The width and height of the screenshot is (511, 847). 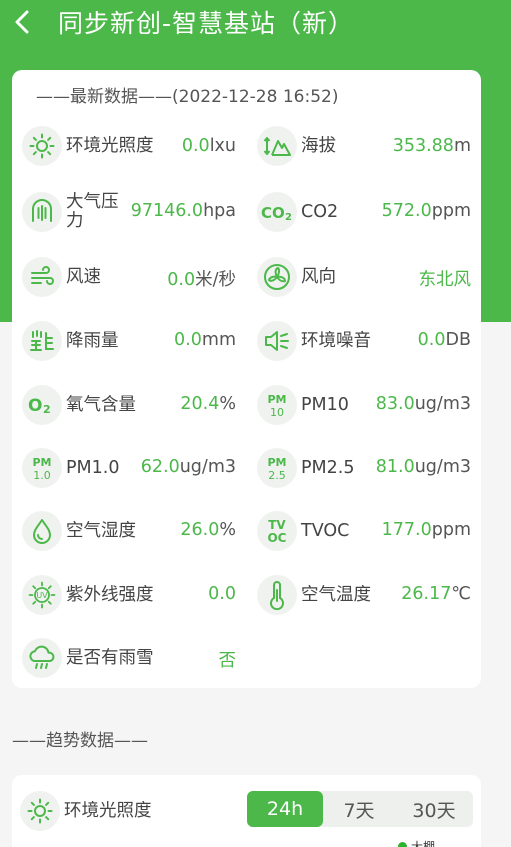 What do you see at coordinates (277, 525) in the screenshot?
I see `svg-text: TV` at bounding box center [277, 525].